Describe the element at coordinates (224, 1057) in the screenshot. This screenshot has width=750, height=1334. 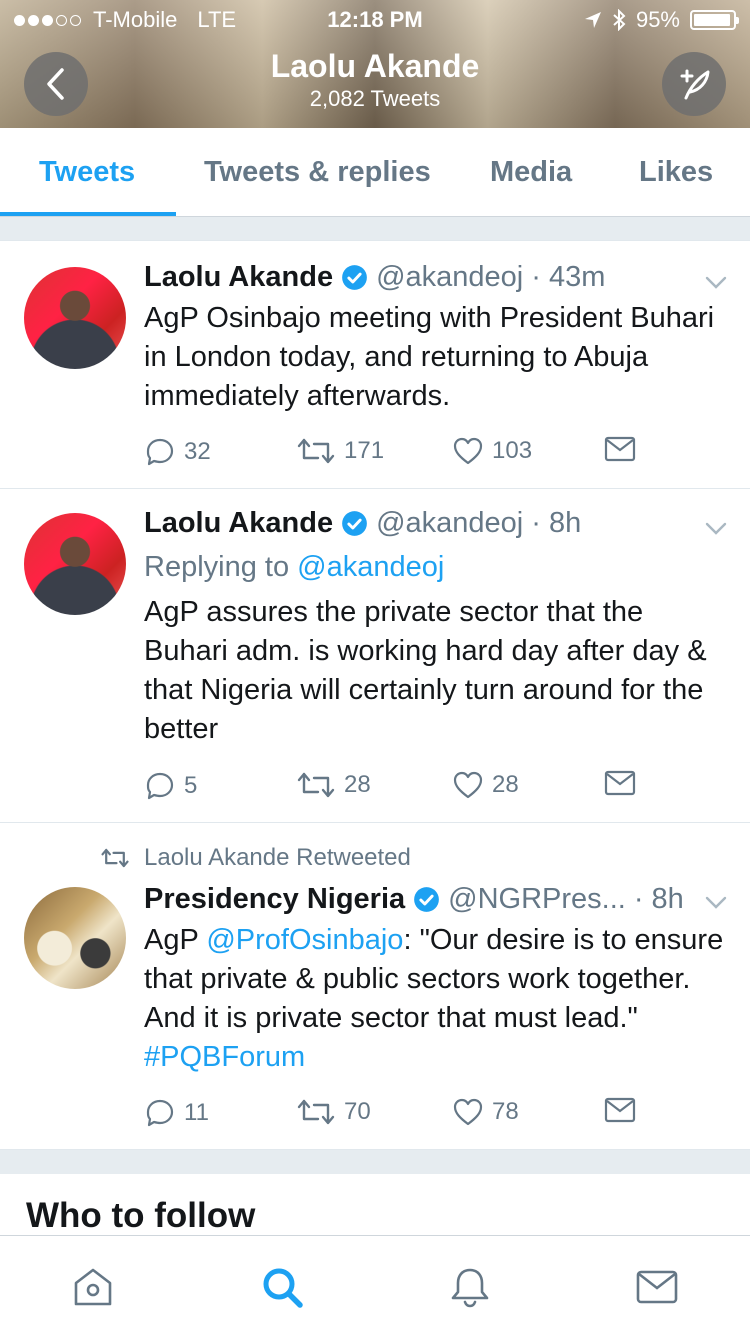
I see `tweet-hashtag-link: #PQBForum` at that location.